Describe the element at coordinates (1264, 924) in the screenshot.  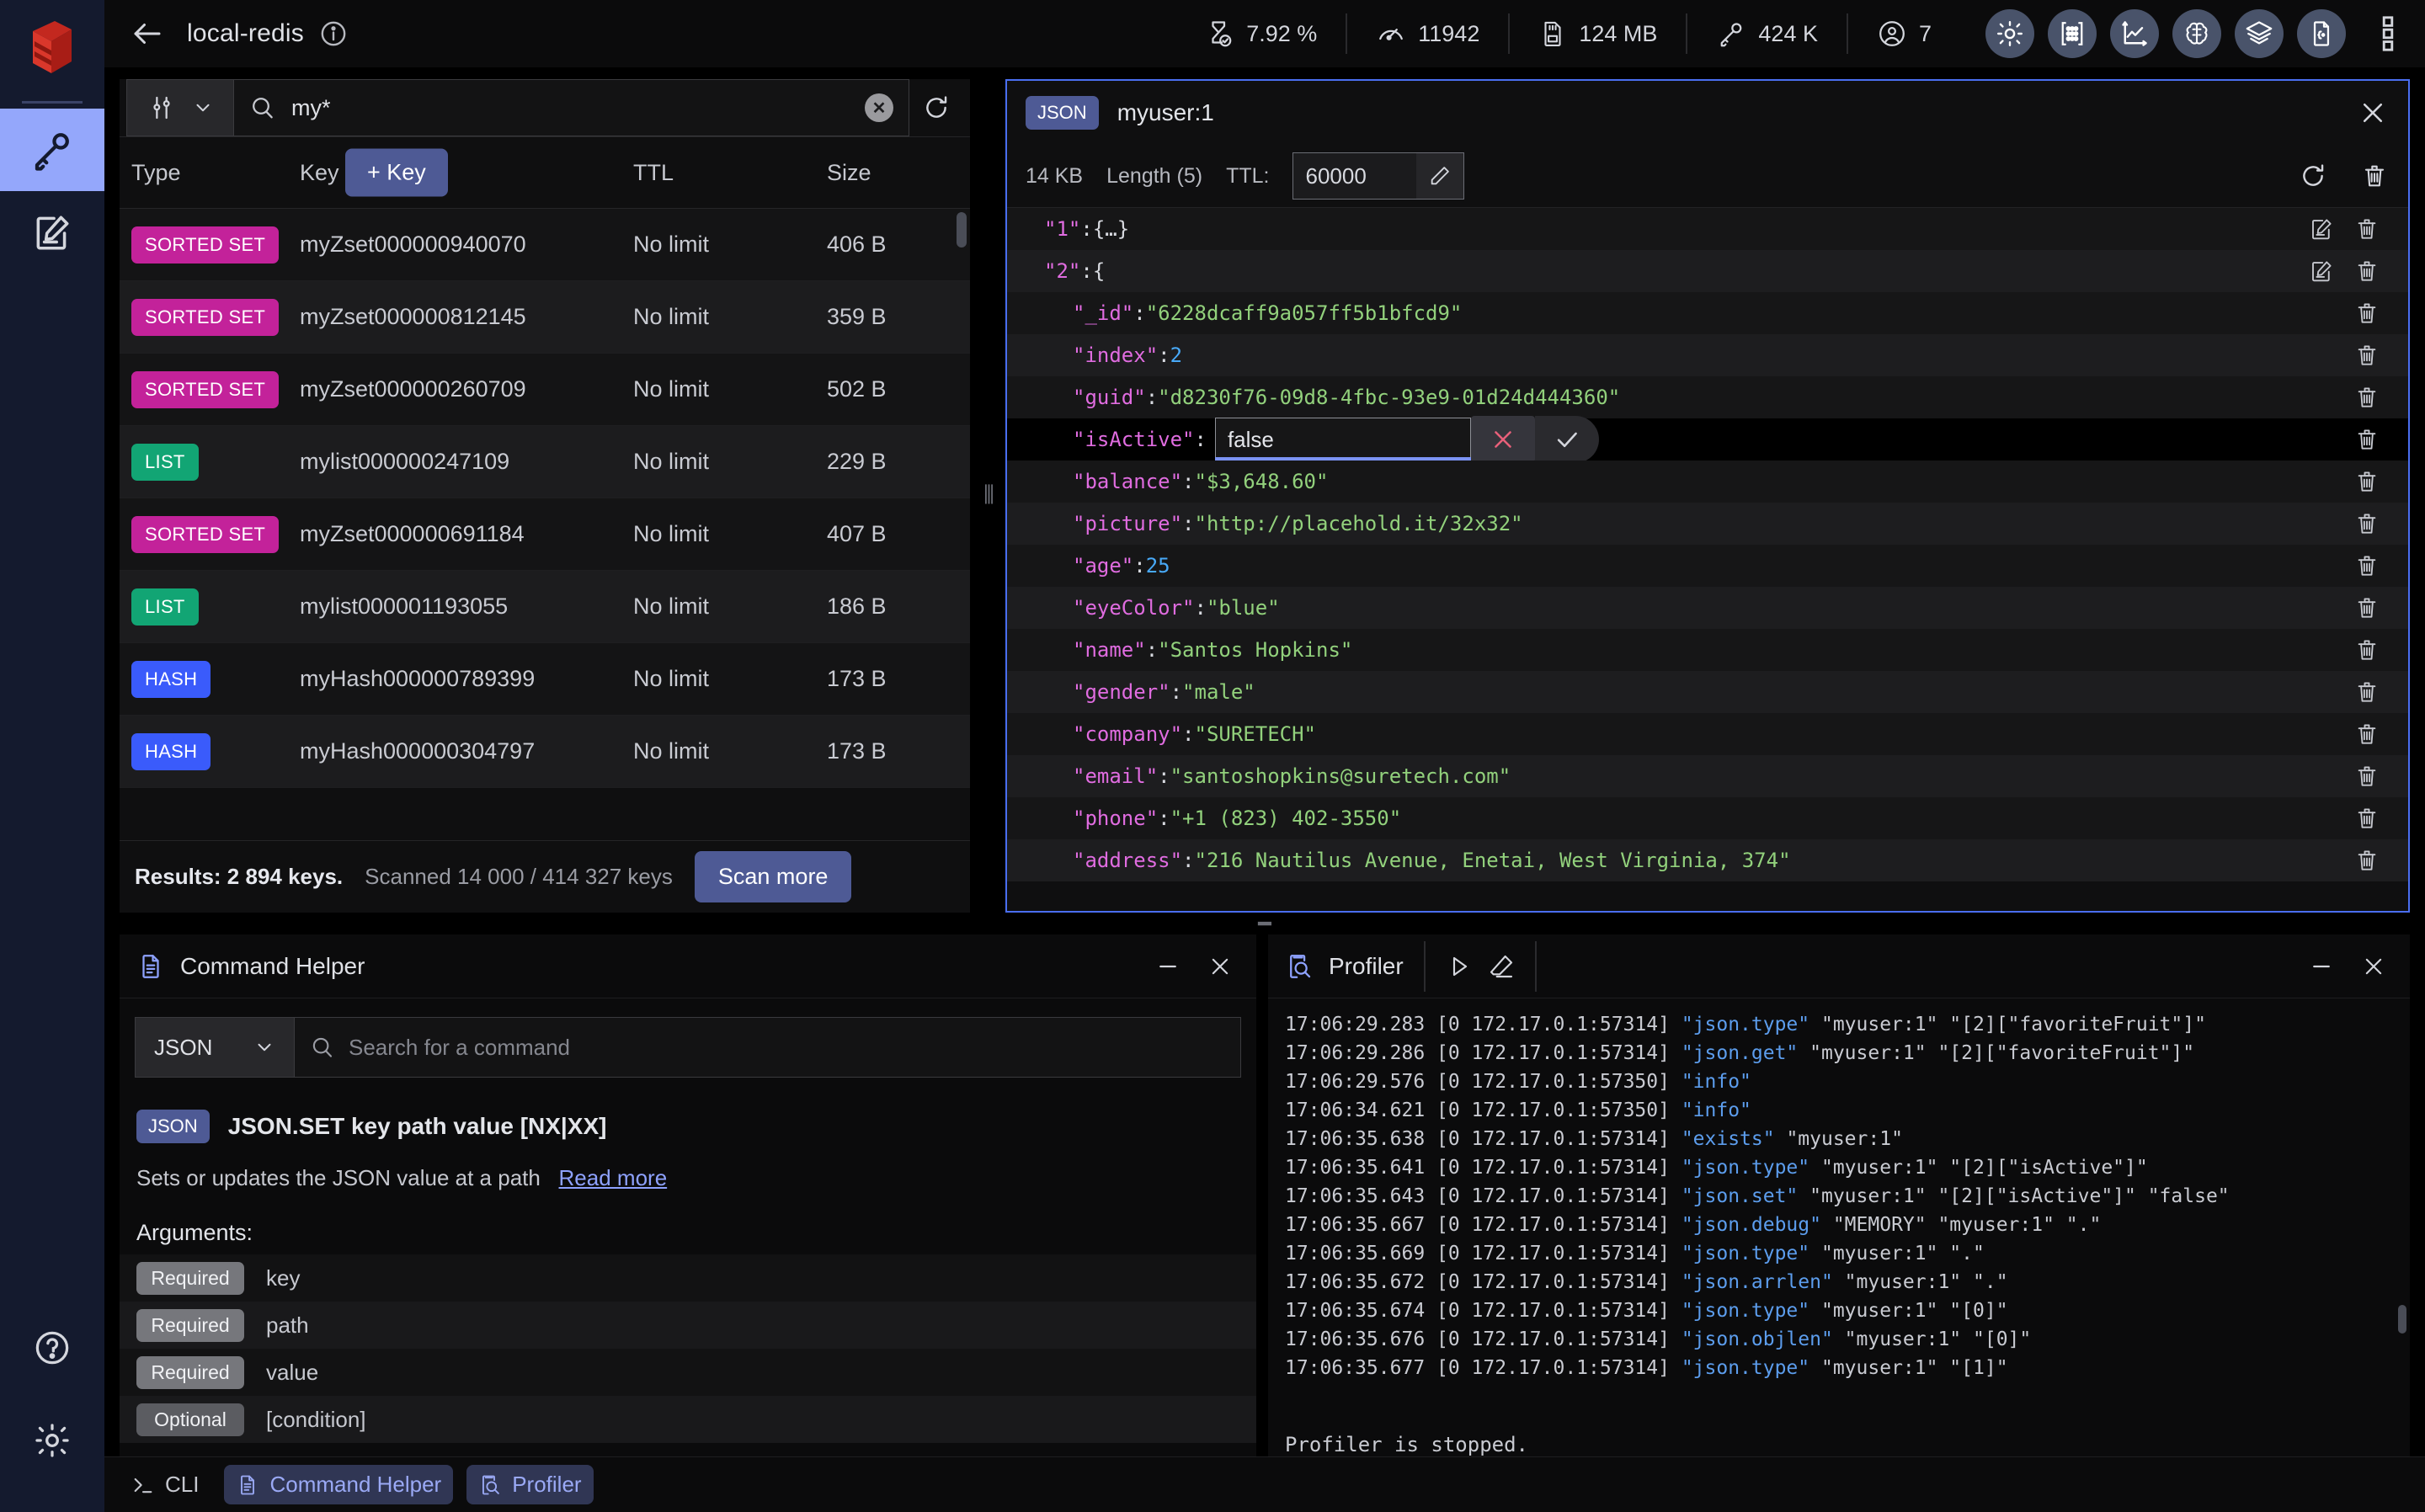
I see `bottom-resize-handle: ━` at that location.